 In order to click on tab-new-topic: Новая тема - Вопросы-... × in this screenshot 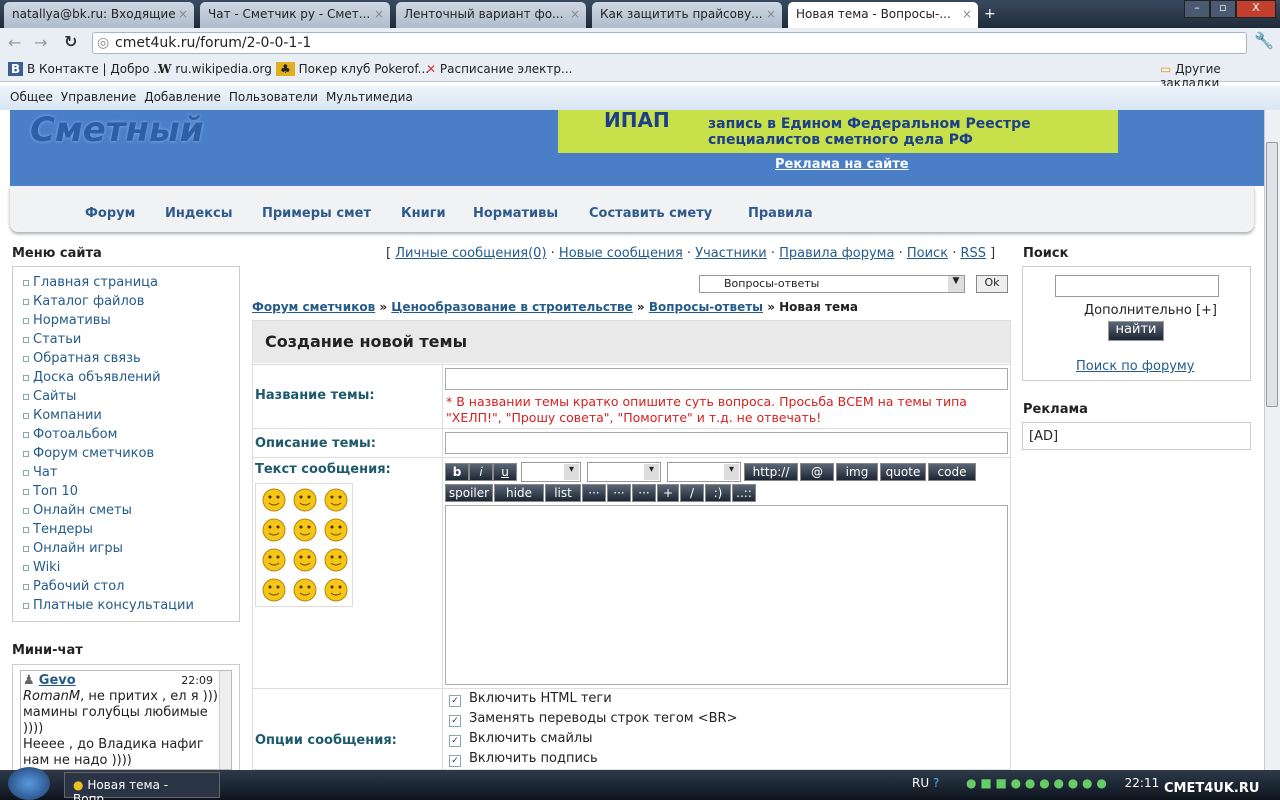, I will do `click(883, 15)`.